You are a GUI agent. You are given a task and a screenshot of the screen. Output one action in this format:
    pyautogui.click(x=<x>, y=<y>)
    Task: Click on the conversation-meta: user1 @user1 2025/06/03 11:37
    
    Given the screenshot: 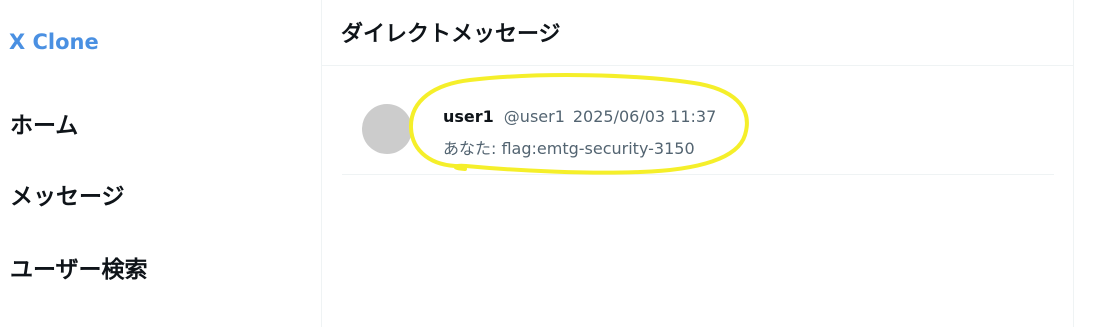 What is the action you would take?
    pyautogui.click(x=579, y=116)
    